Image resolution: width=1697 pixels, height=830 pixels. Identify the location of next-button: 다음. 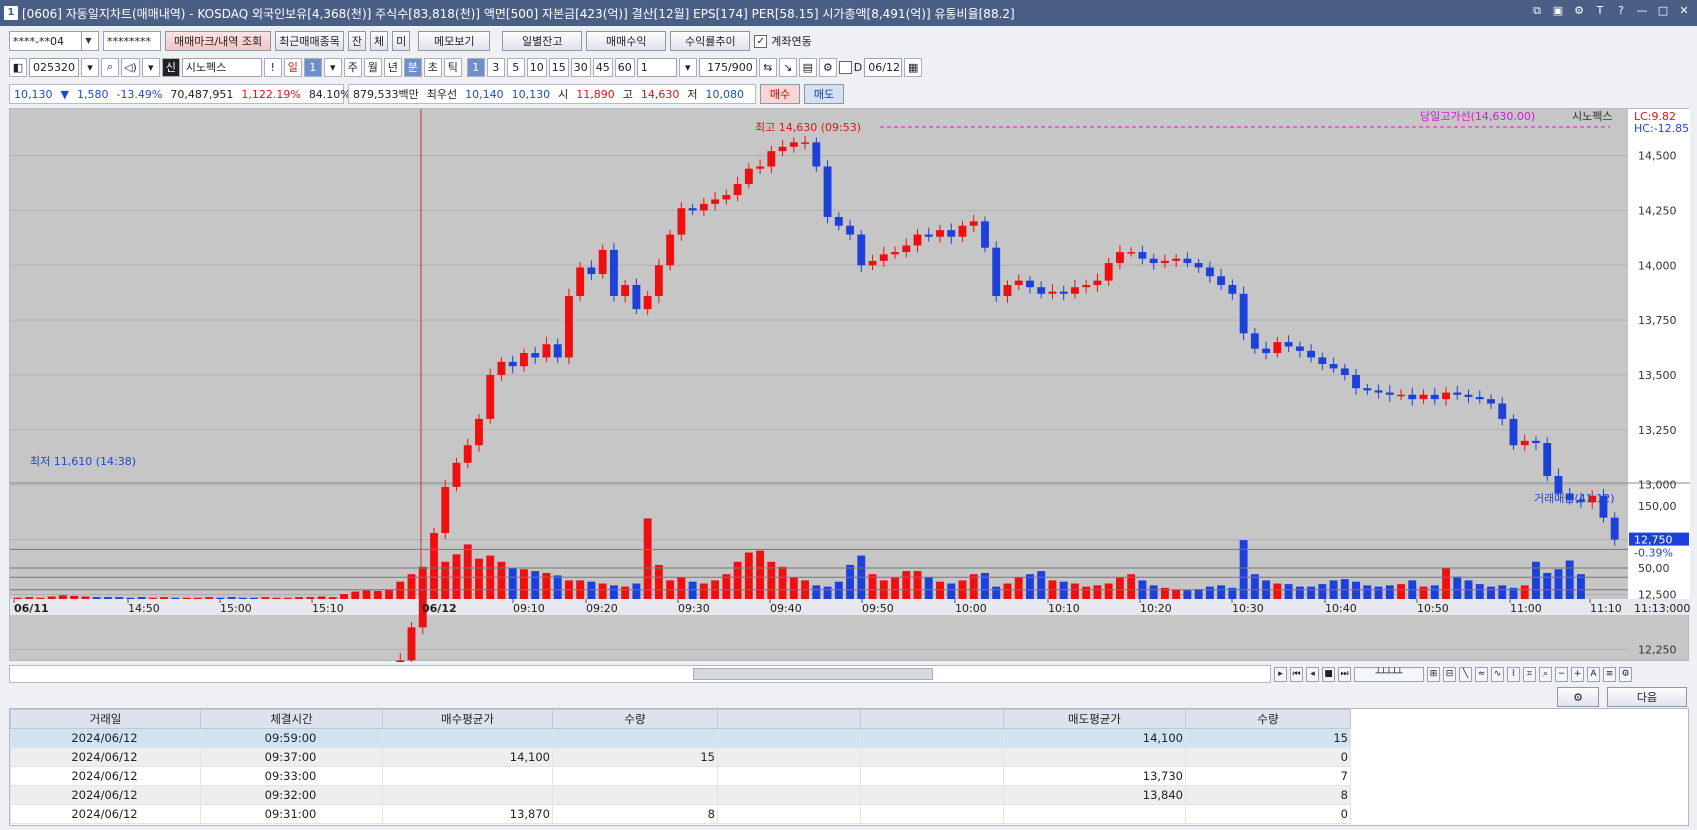
(1647, 697).